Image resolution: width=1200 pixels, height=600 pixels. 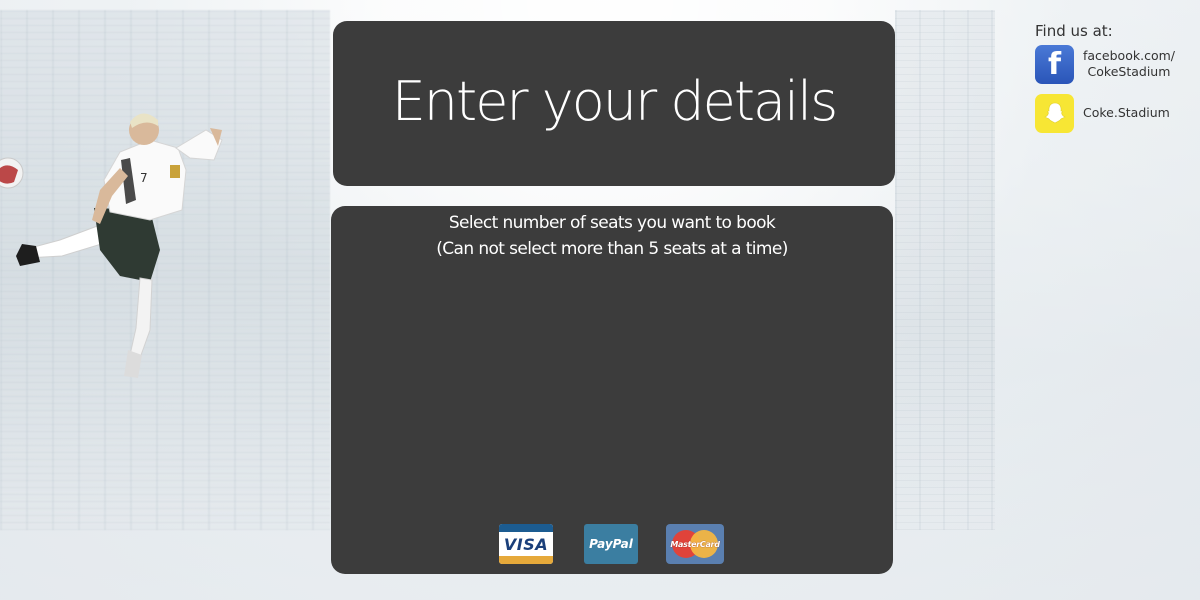 What do you see at coordinates (1054, 64) in the screenshot?
I see `facebook-icon: f` at bounding box center [1054, 64].